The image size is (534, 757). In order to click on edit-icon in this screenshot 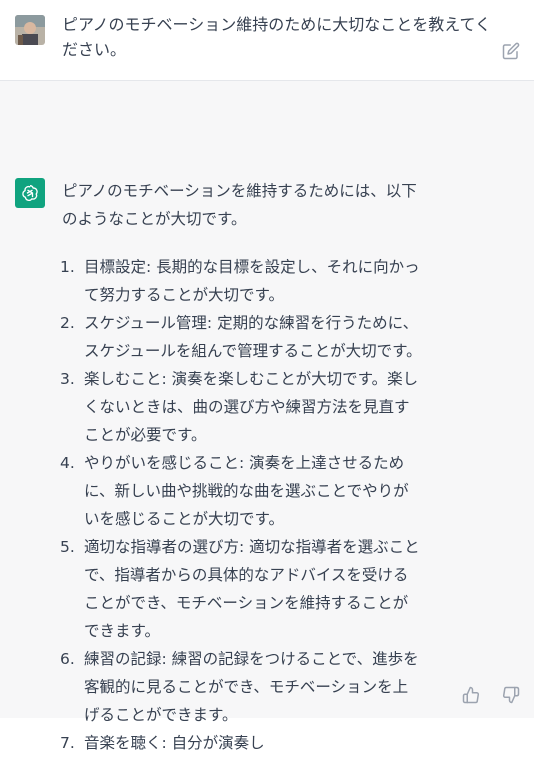, I will do `click(511, 51)`.